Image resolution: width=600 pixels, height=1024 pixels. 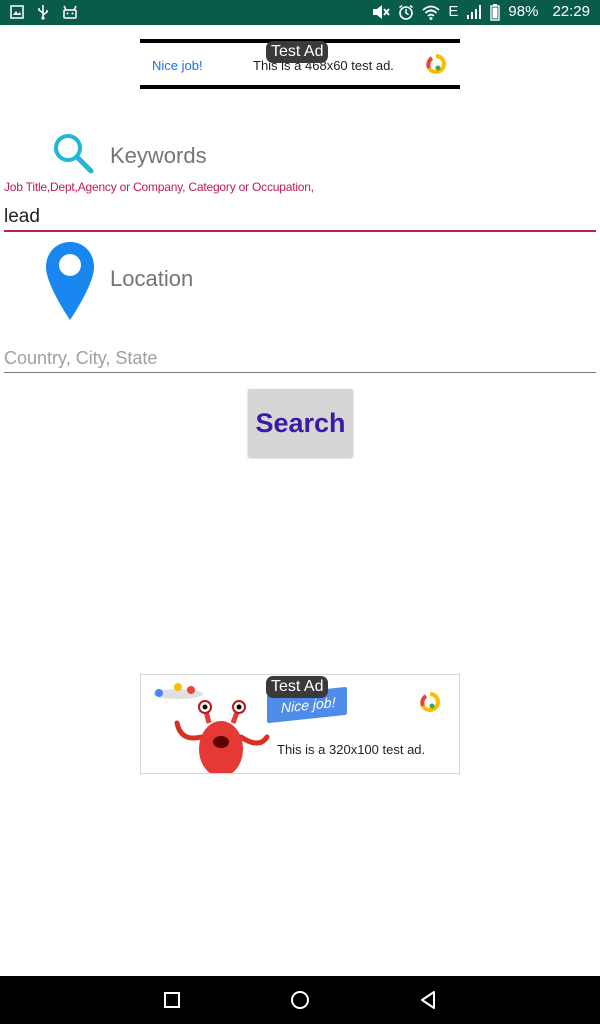 What do you see at coordinates (70, 12) in the screenshot?
I see `android-icon` at bounding box center [70, 12].